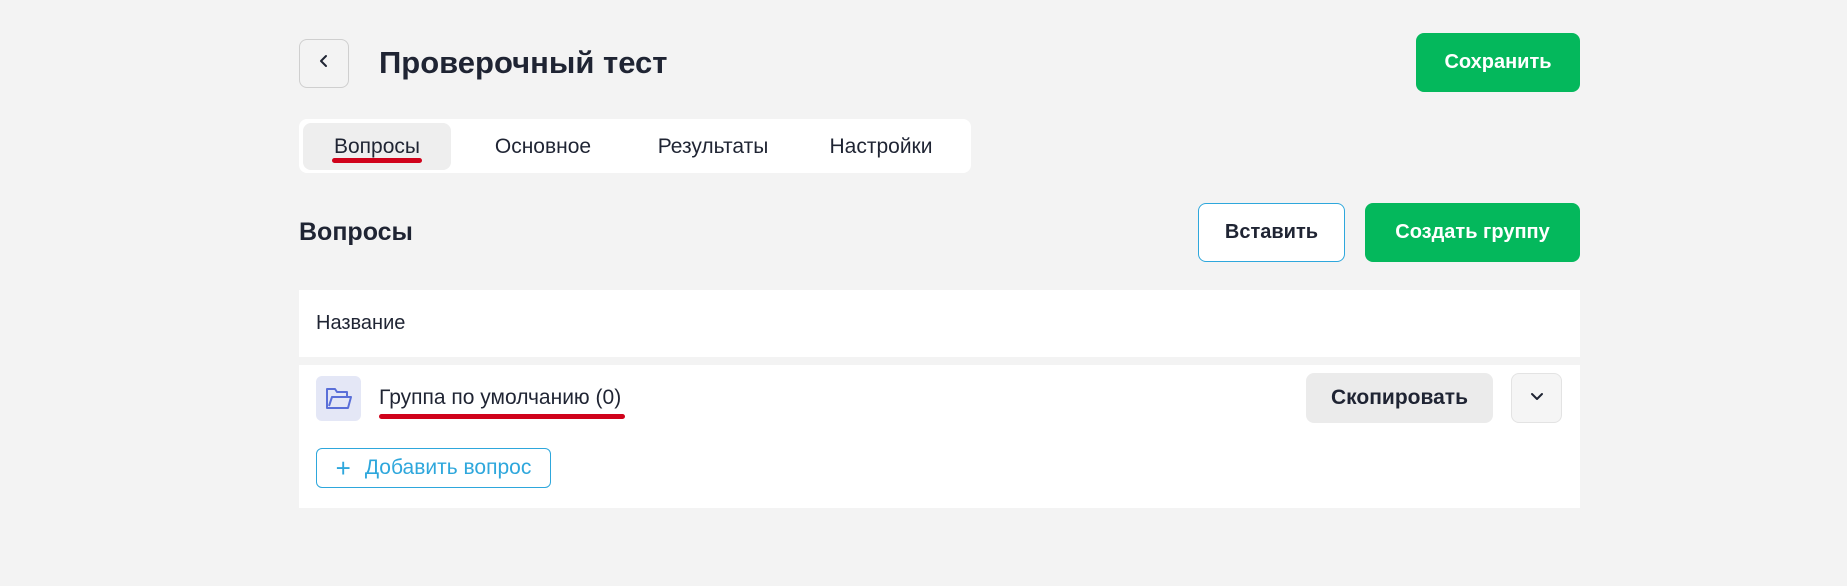 The height and width of the screenshot is (586, 1847). I want to click on chevron-left-icon, so click(324, 63).